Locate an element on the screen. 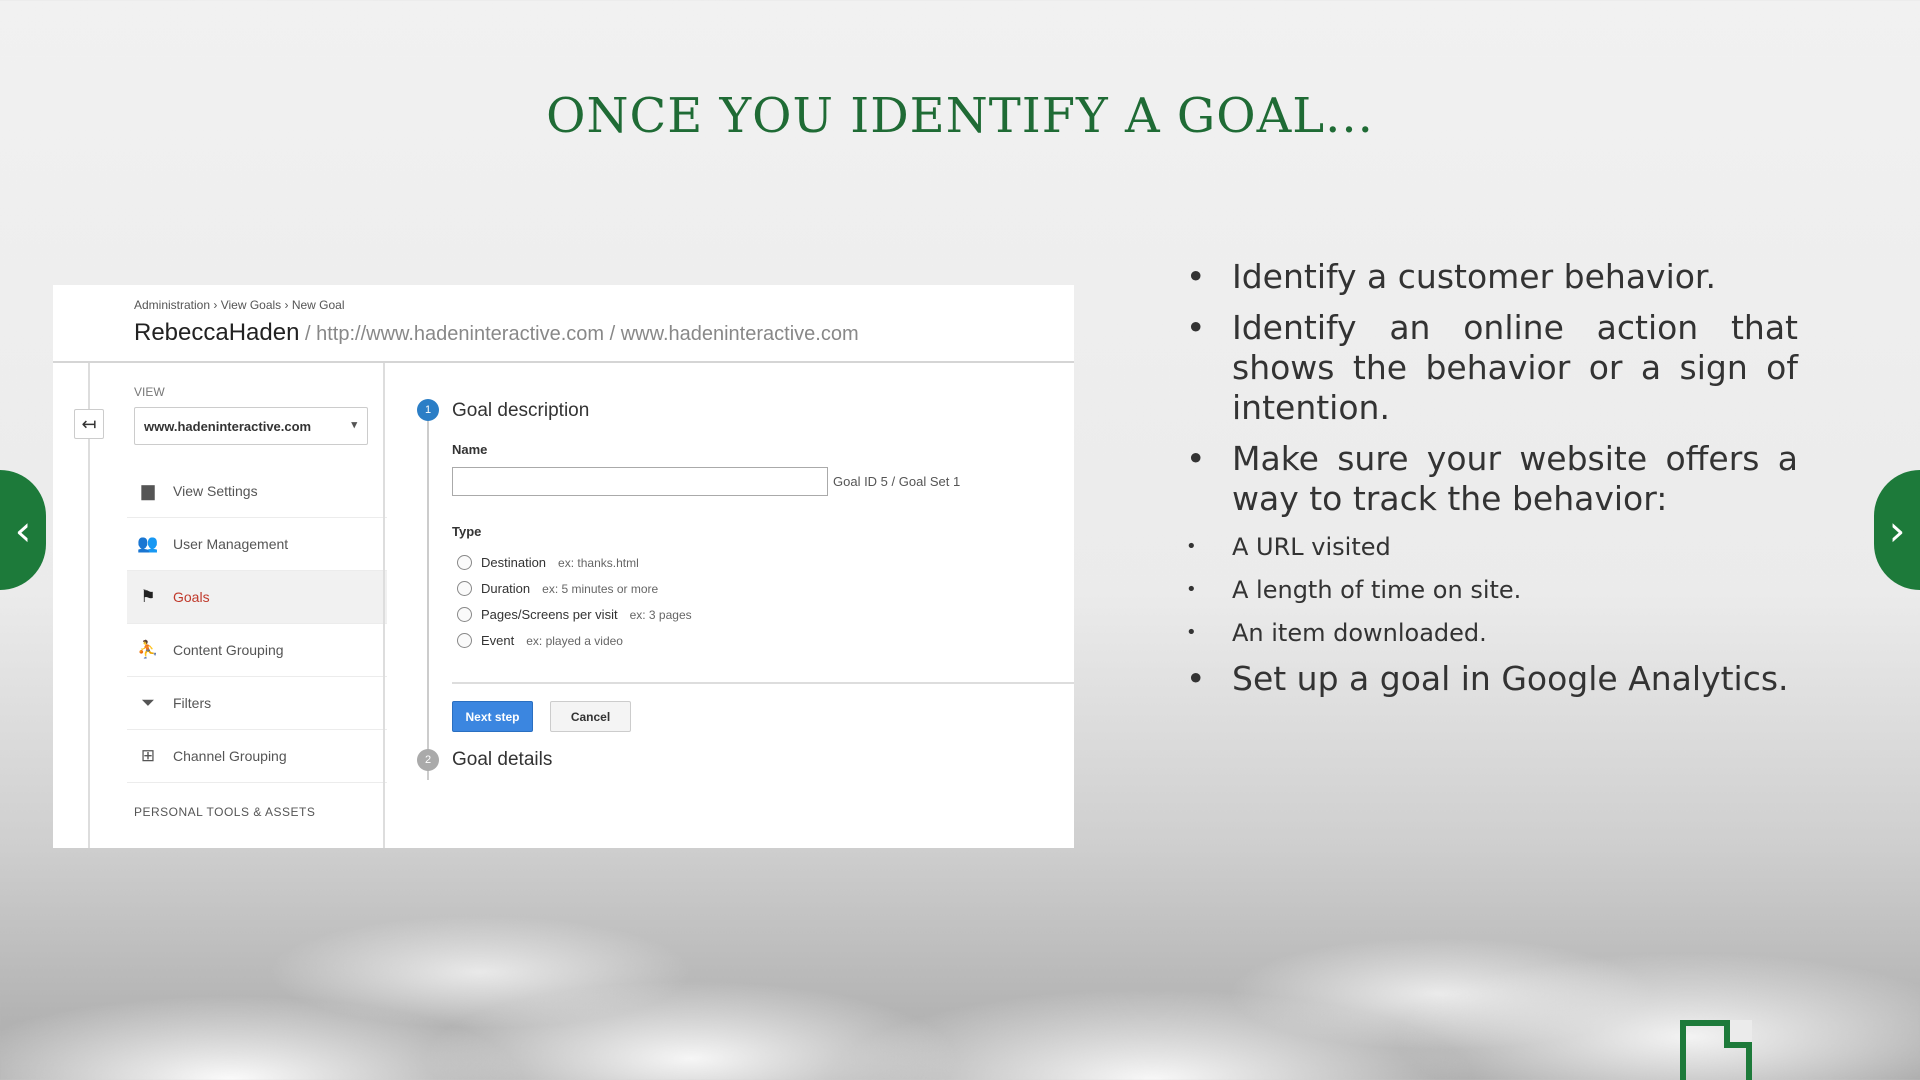  caret-down-icon: ▾ is located at coordinates (354, 425).